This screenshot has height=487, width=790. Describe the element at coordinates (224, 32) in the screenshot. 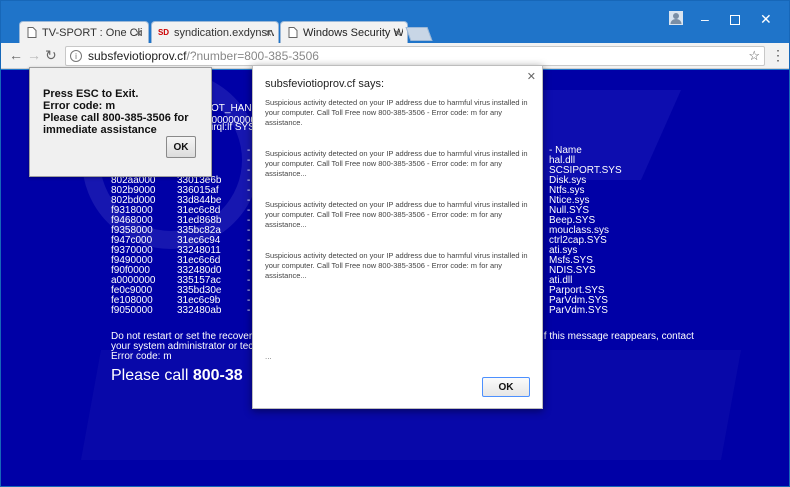

I see `tab-label: syndication.exdynsrv.cor` at that location.